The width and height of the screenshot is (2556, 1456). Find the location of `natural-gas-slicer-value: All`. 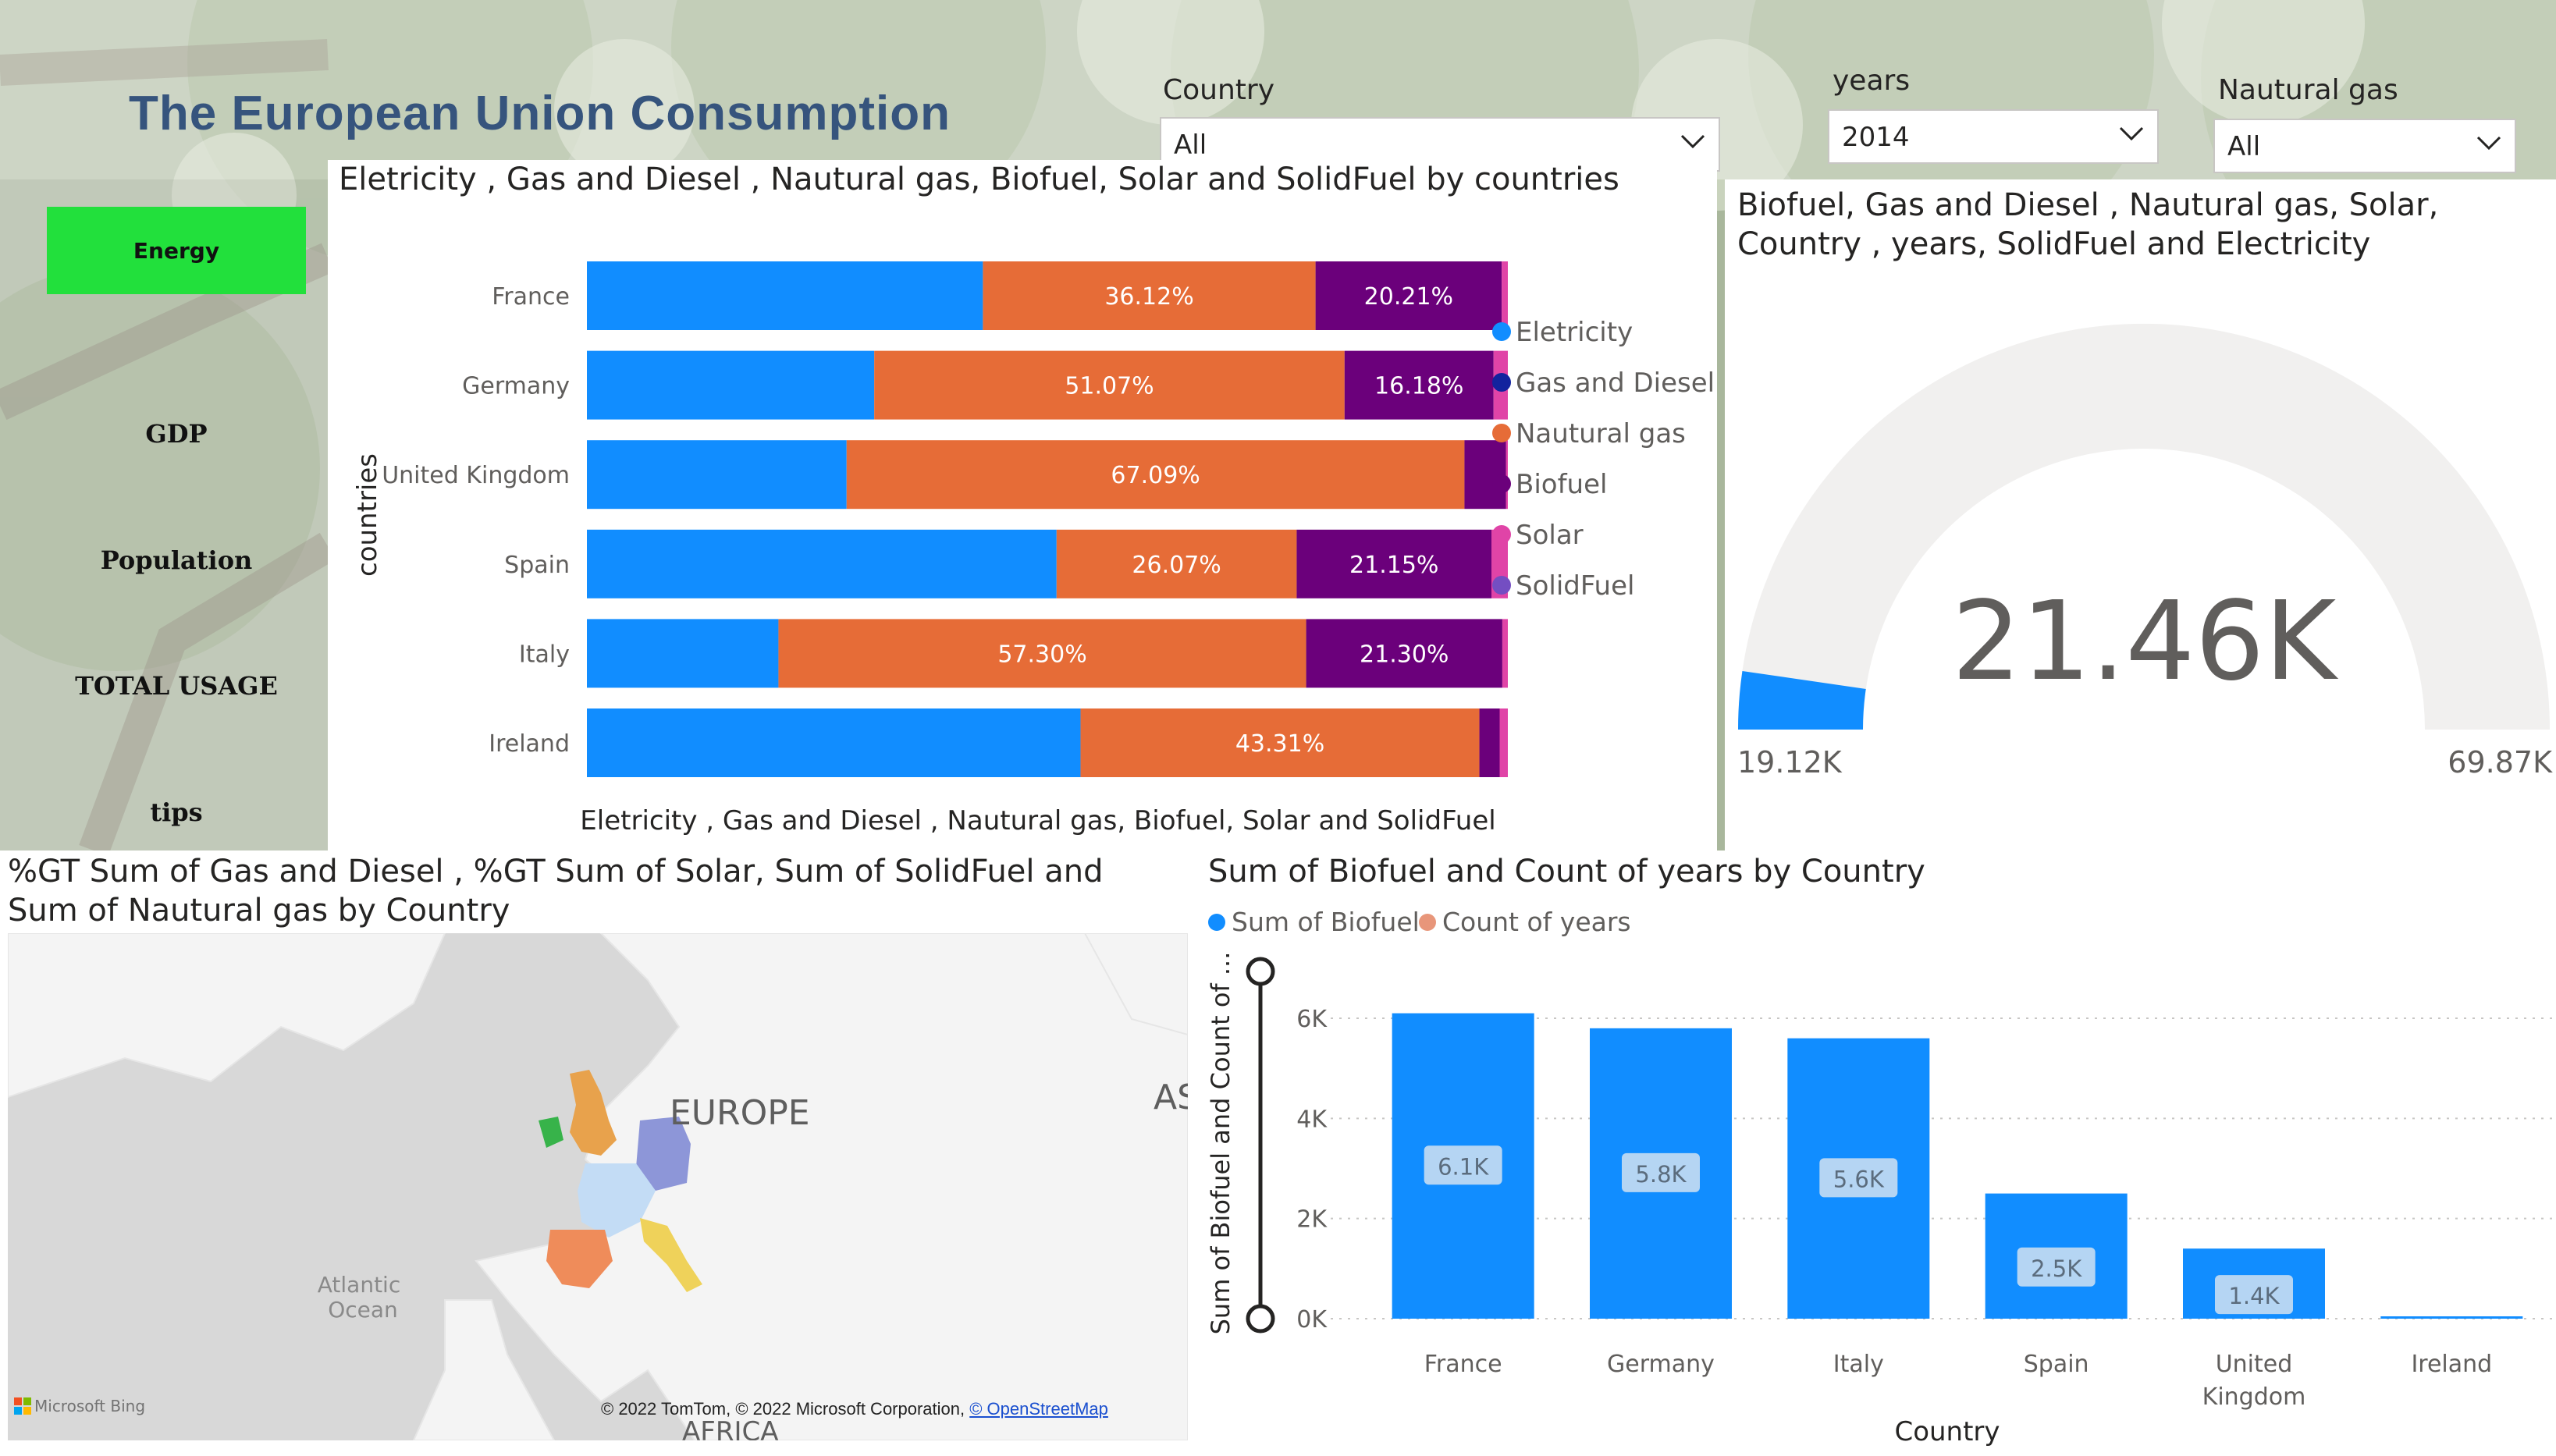

natural-gas-slicer-value: All is located at coordinates (2244, 146).